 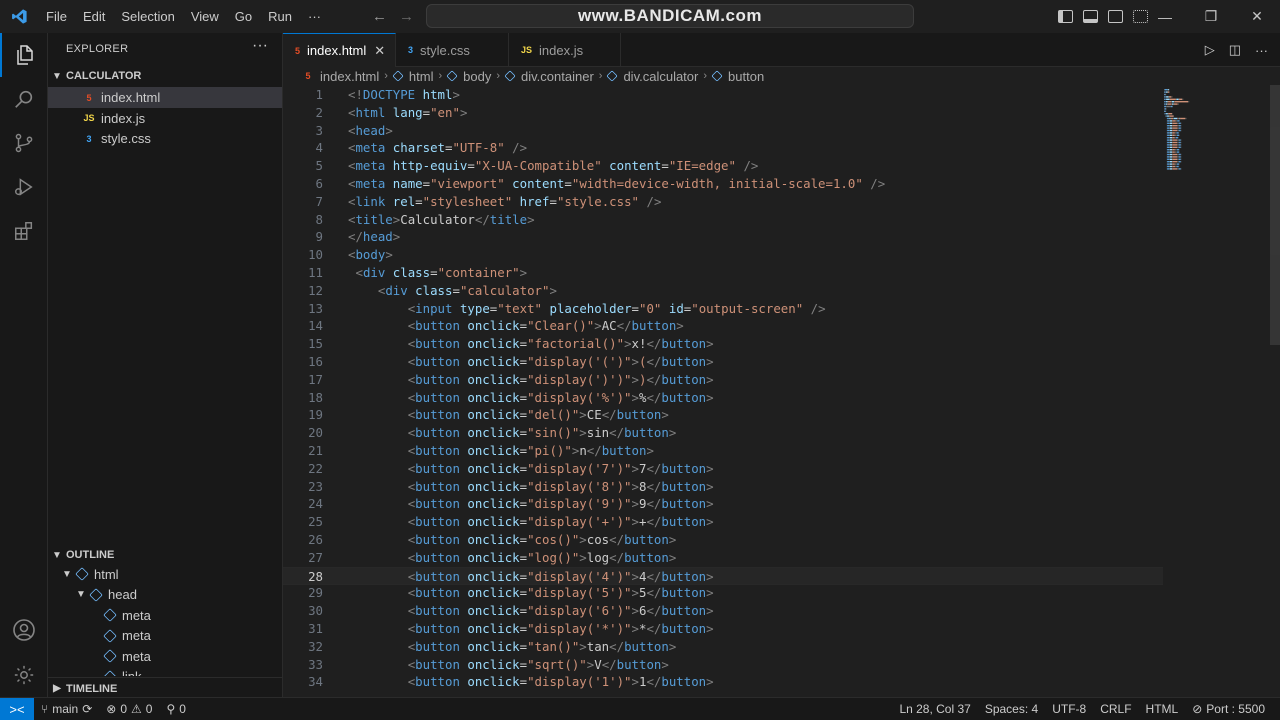 What do you see at coordinates (339, 50) in the screenshot?
I see `tab-index-html: 5 index.html ✕` at bounding box center [339, 50].